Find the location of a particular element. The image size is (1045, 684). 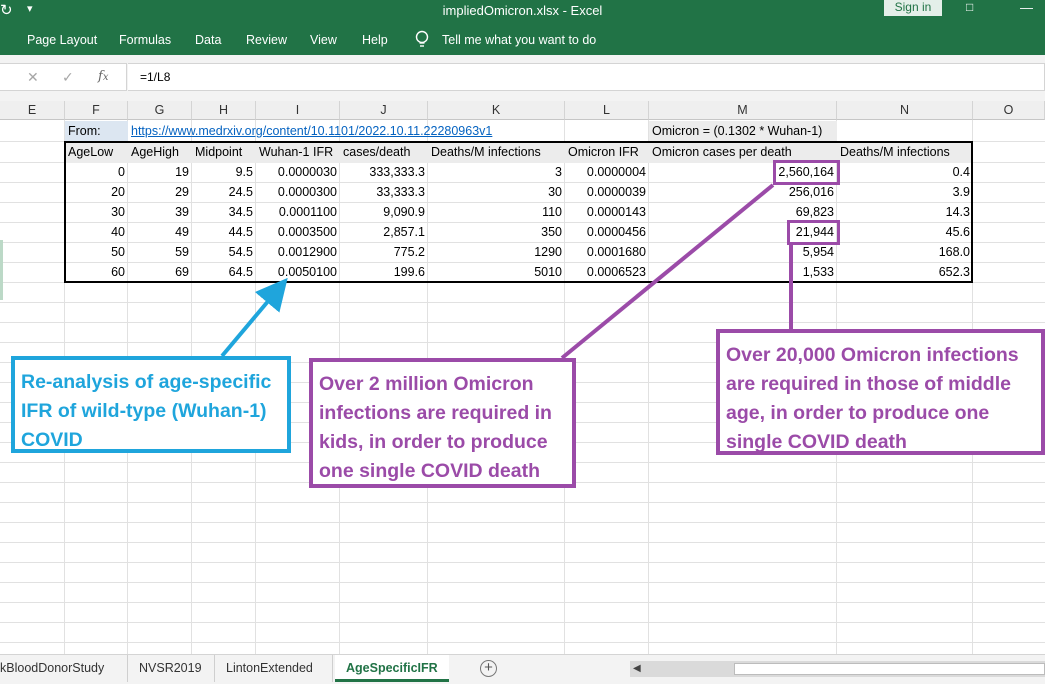

table-cell: 14.3 is located at coordinates (905, 212).